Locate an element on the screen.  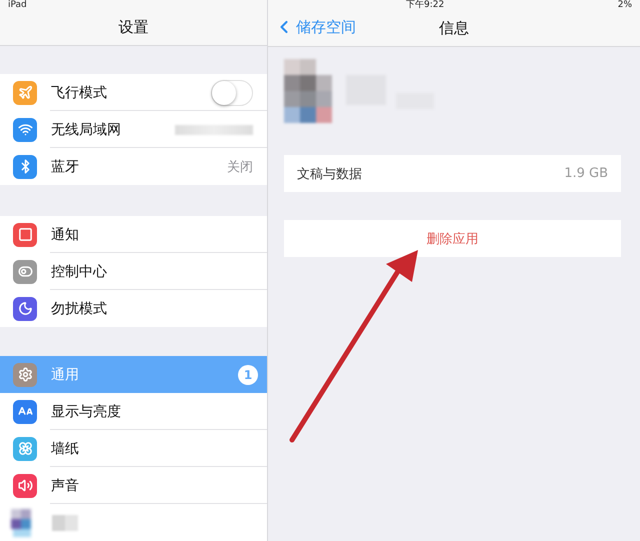
storage-label: 文稿与数据 is located at coordinates (329, 174).